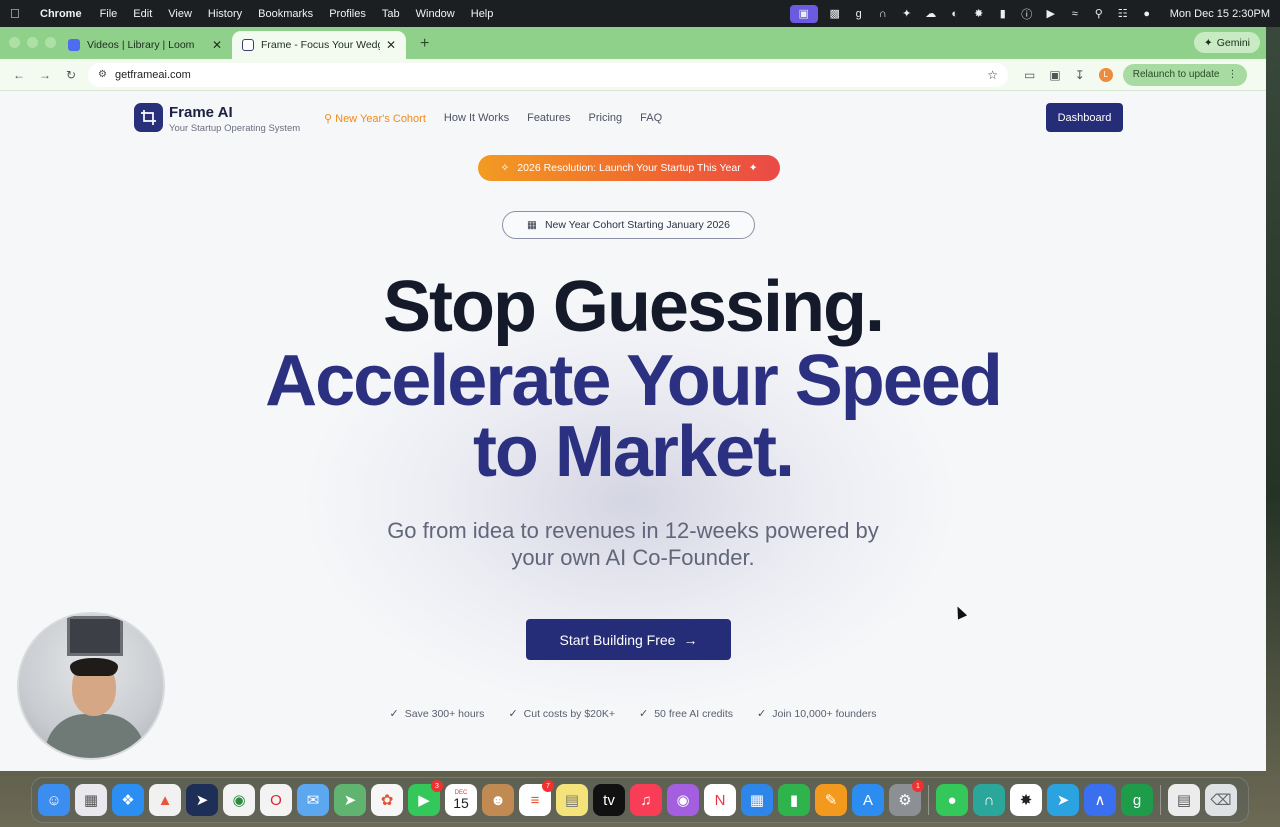 The width and height of the screenshot is (1280, 827). I want to click on cohort-pill: ▦ New Year Cohort Starting January 2026, so click(628, 225).